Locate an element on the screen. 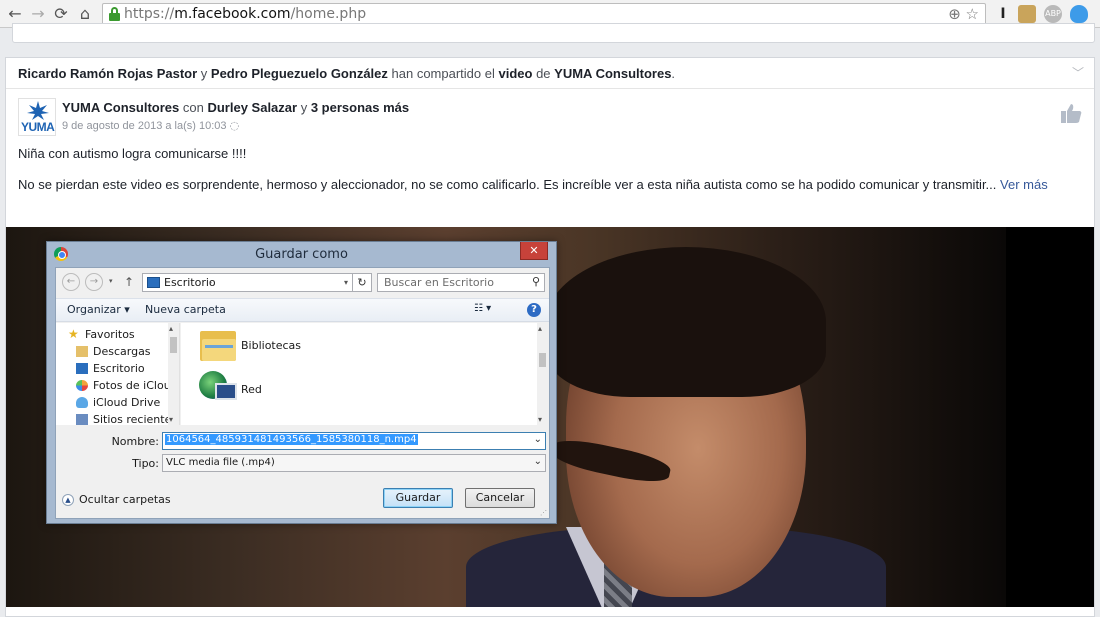 Image resolution: width=1100 pixels, height=617 pixels. dialog-titlebar: Guardar como ✕ is located at coordinates (301, 254).